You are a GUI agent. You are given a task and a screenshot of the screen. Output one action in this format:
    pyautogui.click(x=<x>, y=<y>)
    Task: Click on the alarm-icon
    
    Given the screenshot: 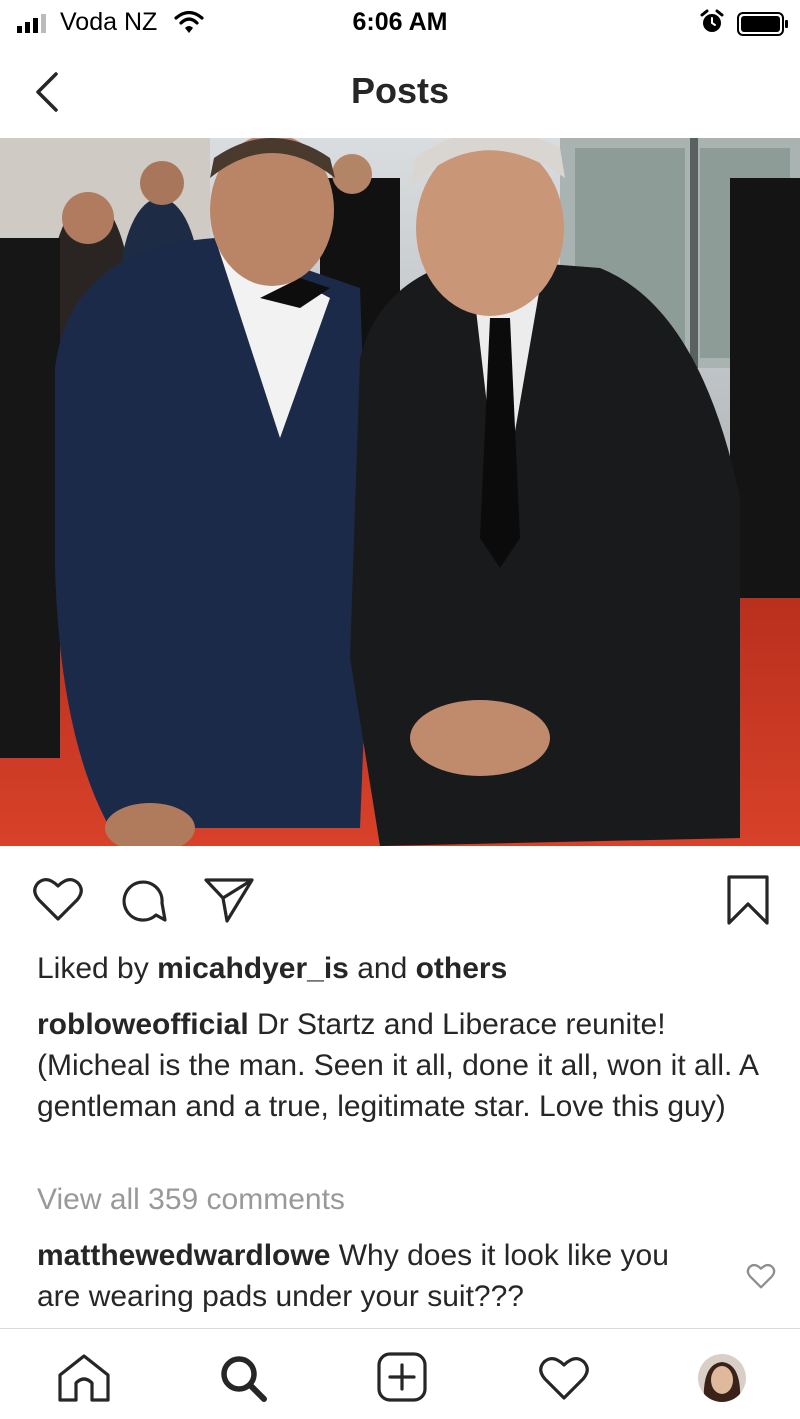 What is the action you would take?
    pyautogui.click(x=712, y=20)
    